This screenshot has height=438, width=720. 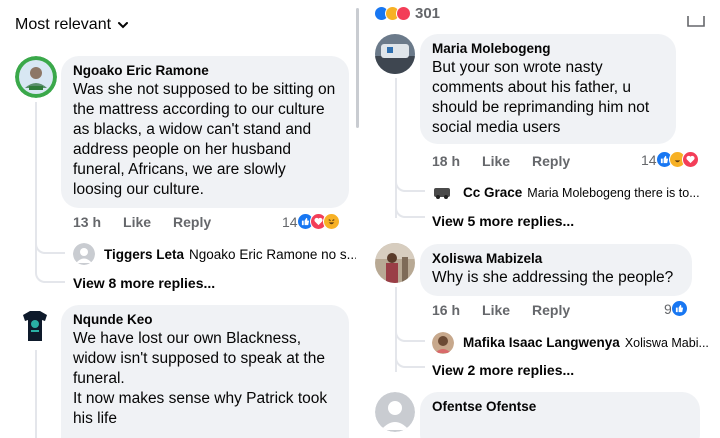 I want to click on reactions: 9, so click(x=676, y=308).